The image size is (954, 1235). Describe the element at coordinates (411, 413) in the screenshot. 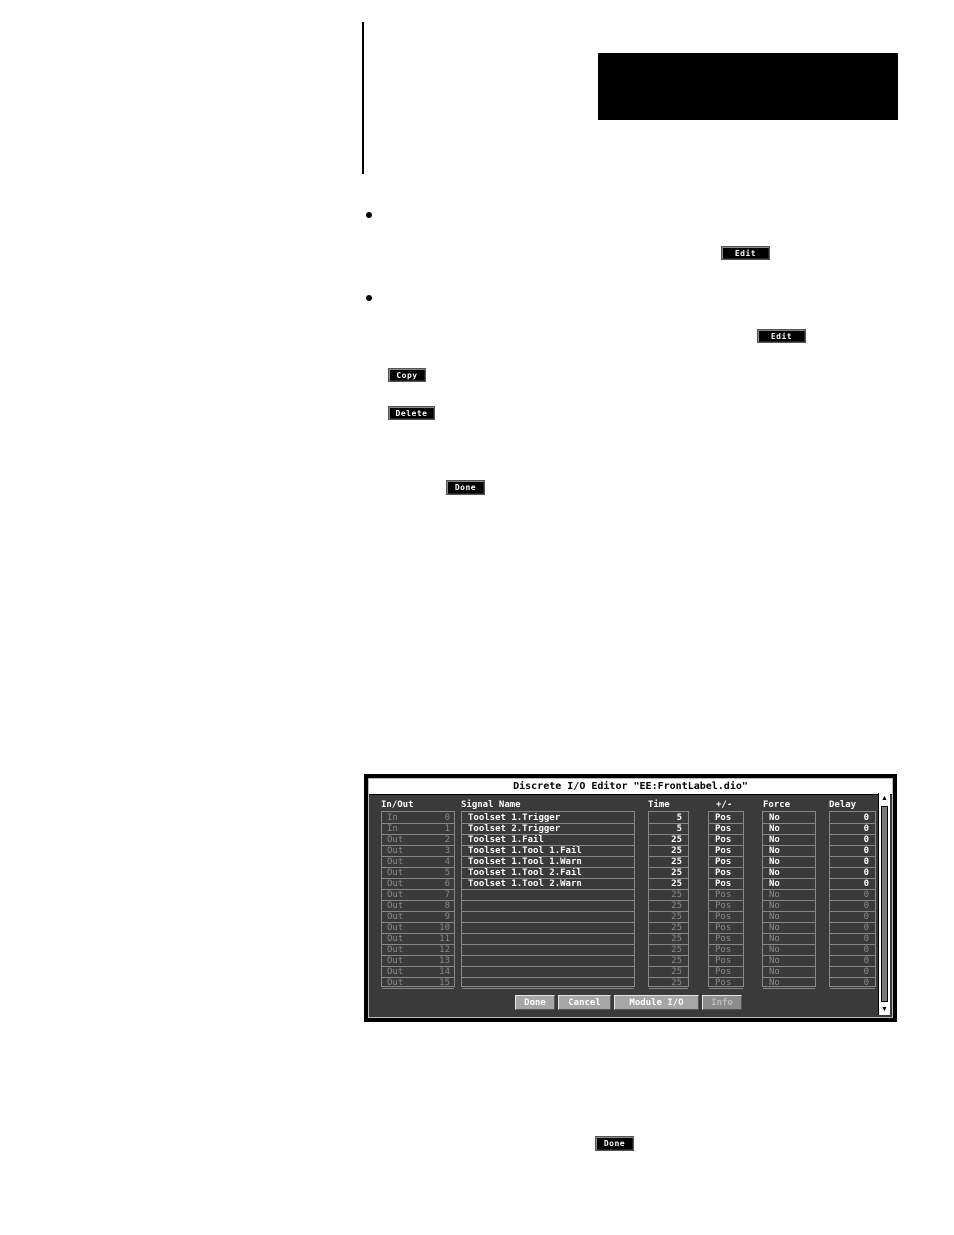

I see `delete-button: Delete` at that location.